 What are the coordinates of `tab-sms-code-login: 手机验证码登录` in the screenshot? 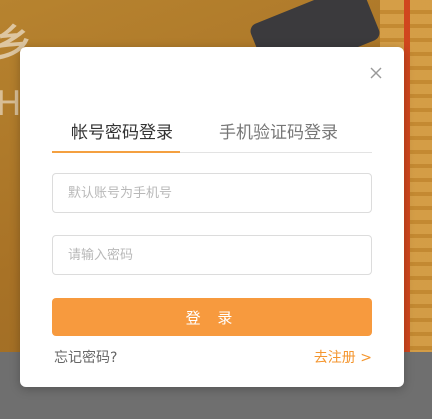 It's located at (278, 136).